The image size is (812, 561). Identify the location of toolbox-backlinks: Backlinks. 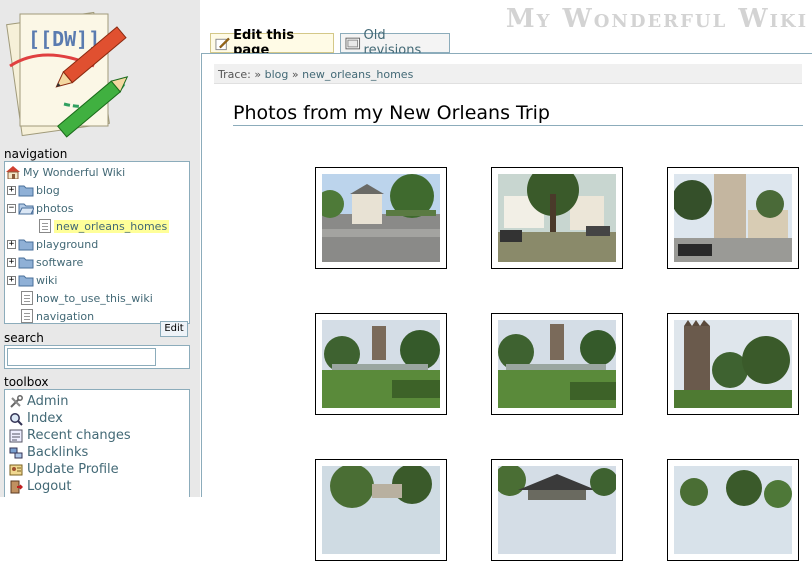
(48, 452).